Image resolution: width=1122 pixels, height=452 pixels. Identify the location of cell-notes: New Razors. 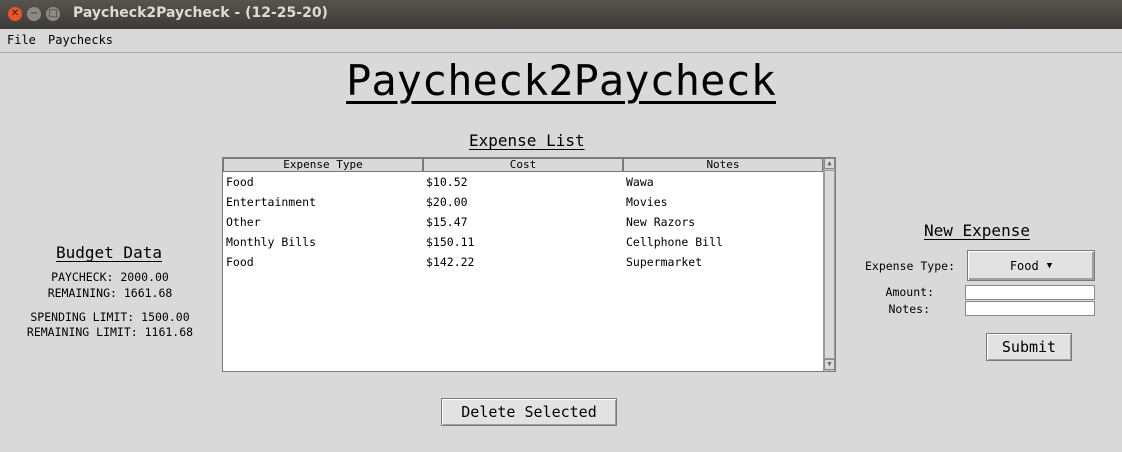
(661, 222).